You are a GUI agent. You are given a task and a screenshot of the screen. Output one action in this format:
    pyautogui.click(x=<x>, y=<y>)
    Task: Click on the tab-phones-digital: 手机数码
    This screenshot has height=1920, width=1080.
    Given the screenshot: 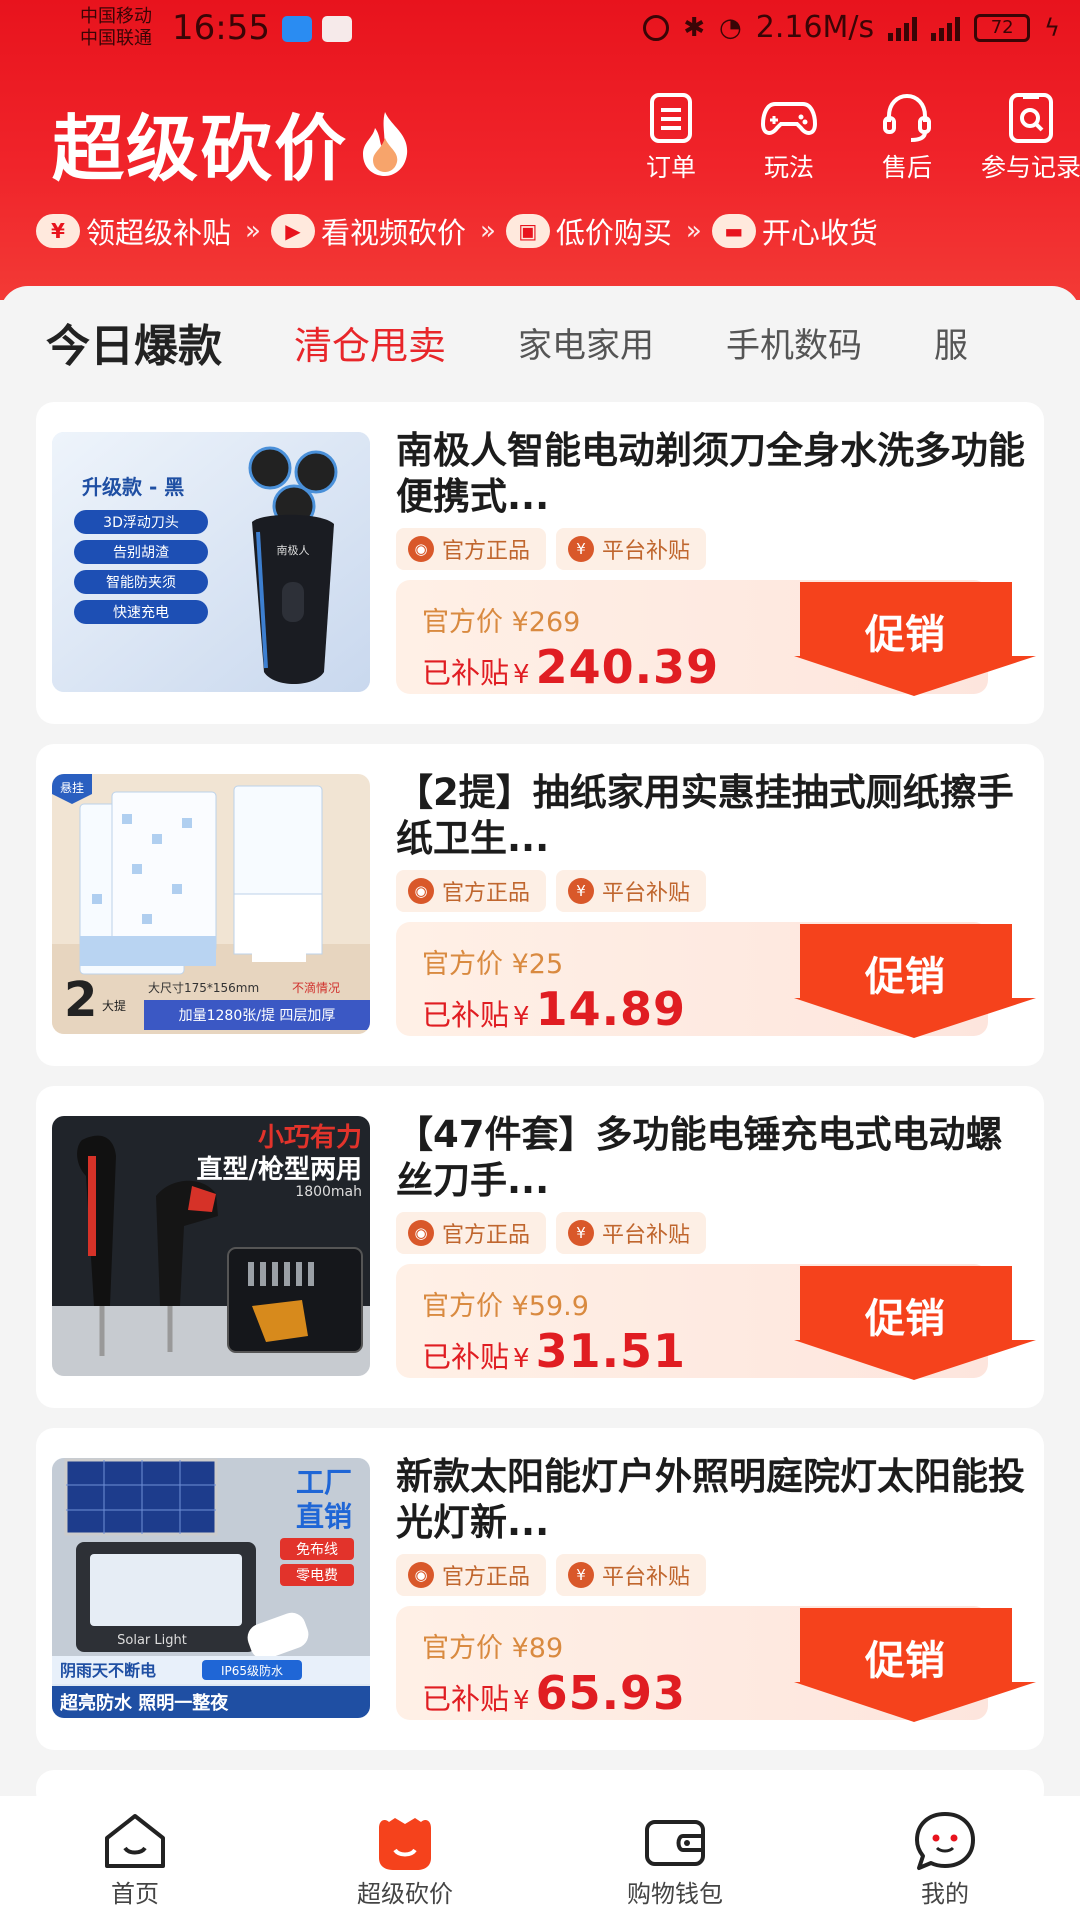 What is the action you would take?
    pyautogui.click(x=794, y=342)
    